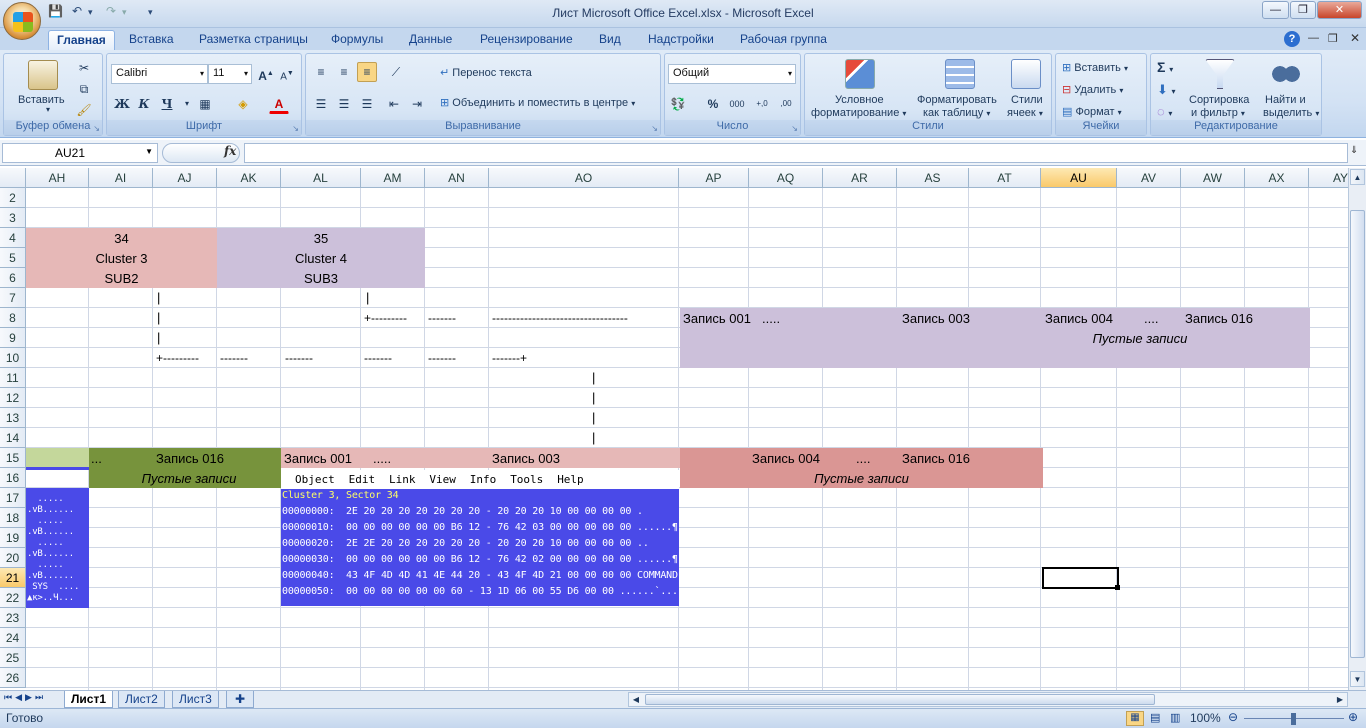 This screenshot has height=728, width=1366. Describe the element at coordinates (1149, 178) in the screenshot. I see `column-header: AV` at that location.